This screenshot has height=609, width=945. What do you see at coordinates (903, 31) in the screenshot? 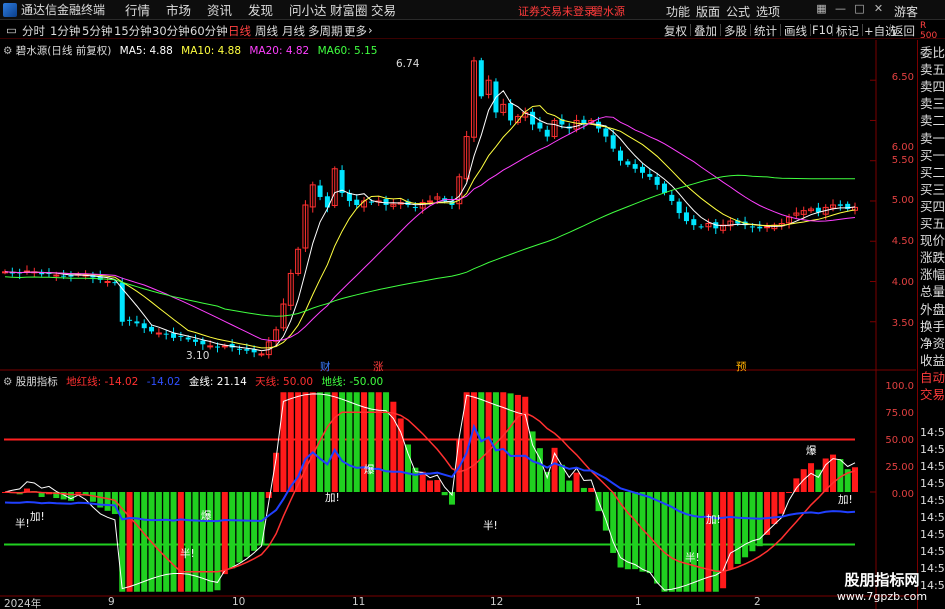
I see `back-button: 返回` at bounding box center [903, 31].